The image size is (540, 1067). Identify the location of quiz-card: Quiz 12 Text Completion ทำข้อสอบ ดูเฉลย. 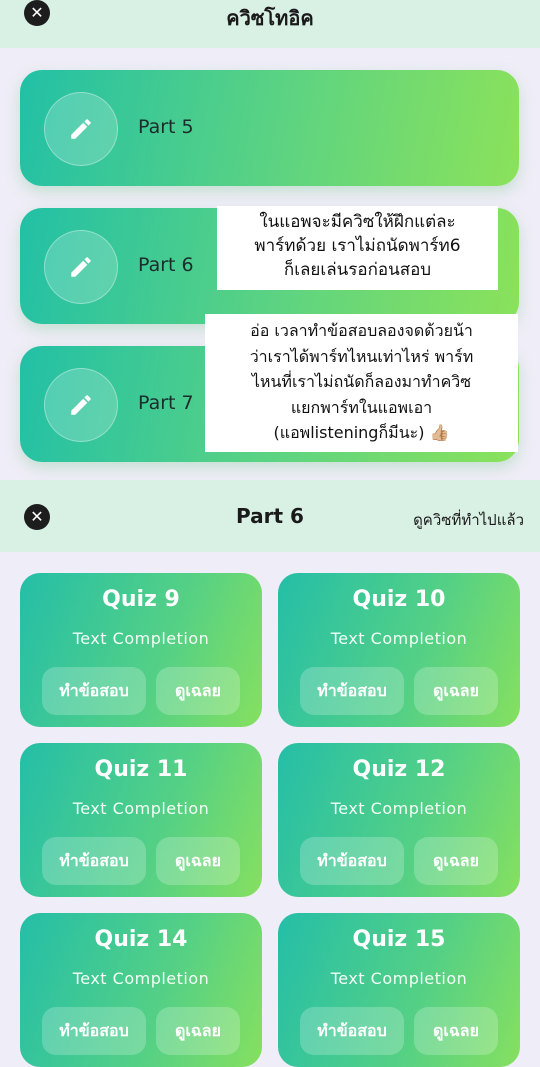
(399, 820).